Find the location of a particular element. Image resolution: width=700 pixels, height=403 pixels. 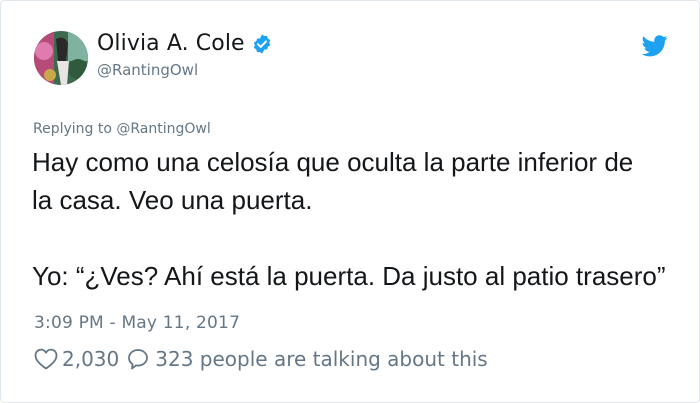

conversation-button: 323 people are talking about this is located at coordinates (307, 359).